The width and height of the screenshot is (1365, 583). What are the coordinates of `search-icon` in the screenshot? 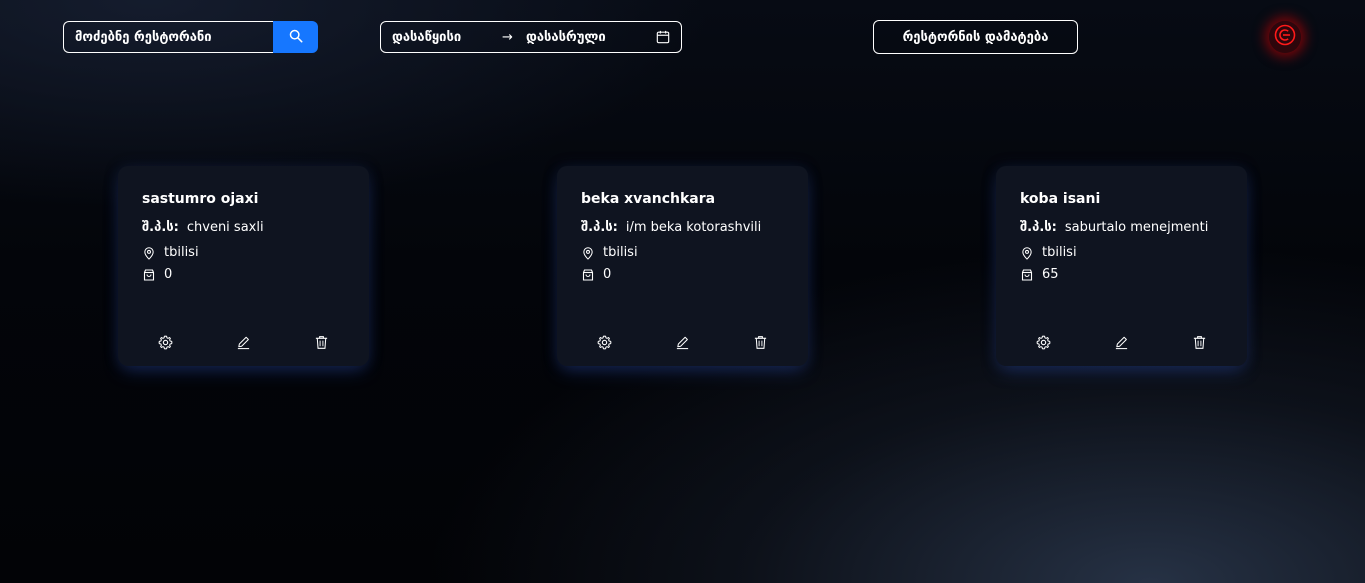 It's located at (296, 37).